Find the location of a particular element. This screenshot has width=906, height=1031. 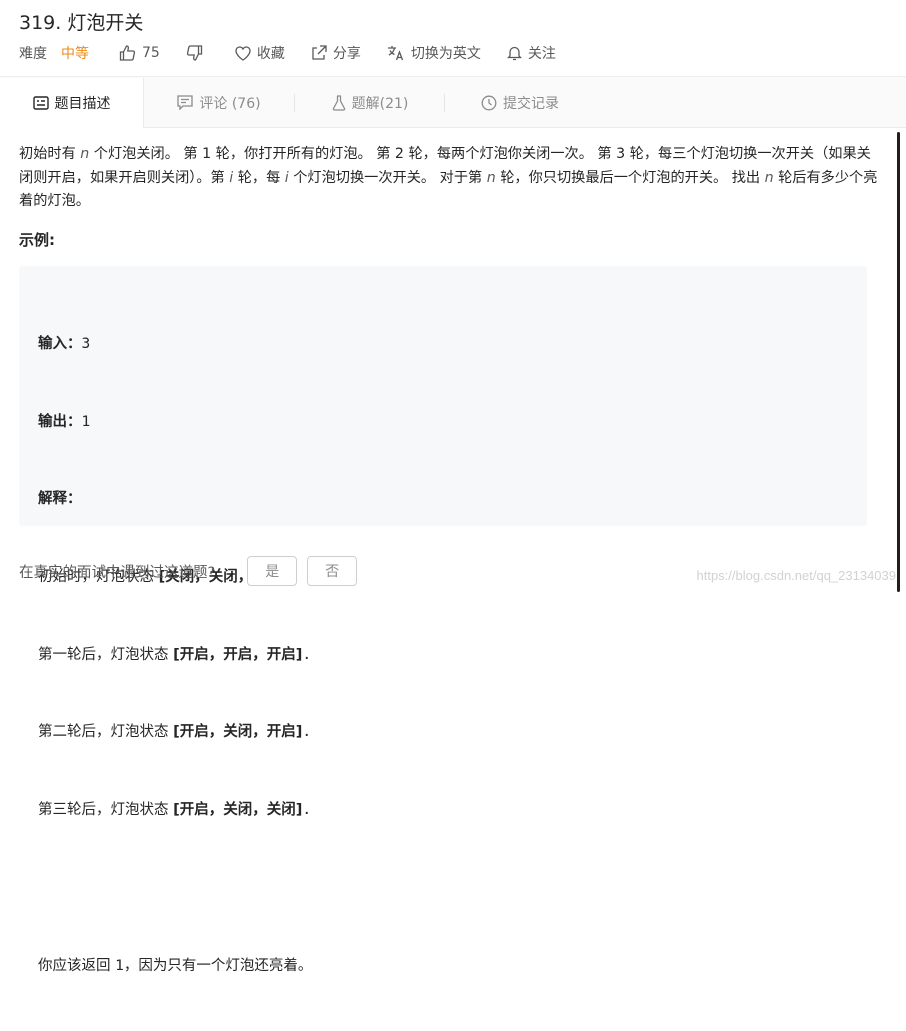

share-button: 分享 is located at coordinates (336, 53).